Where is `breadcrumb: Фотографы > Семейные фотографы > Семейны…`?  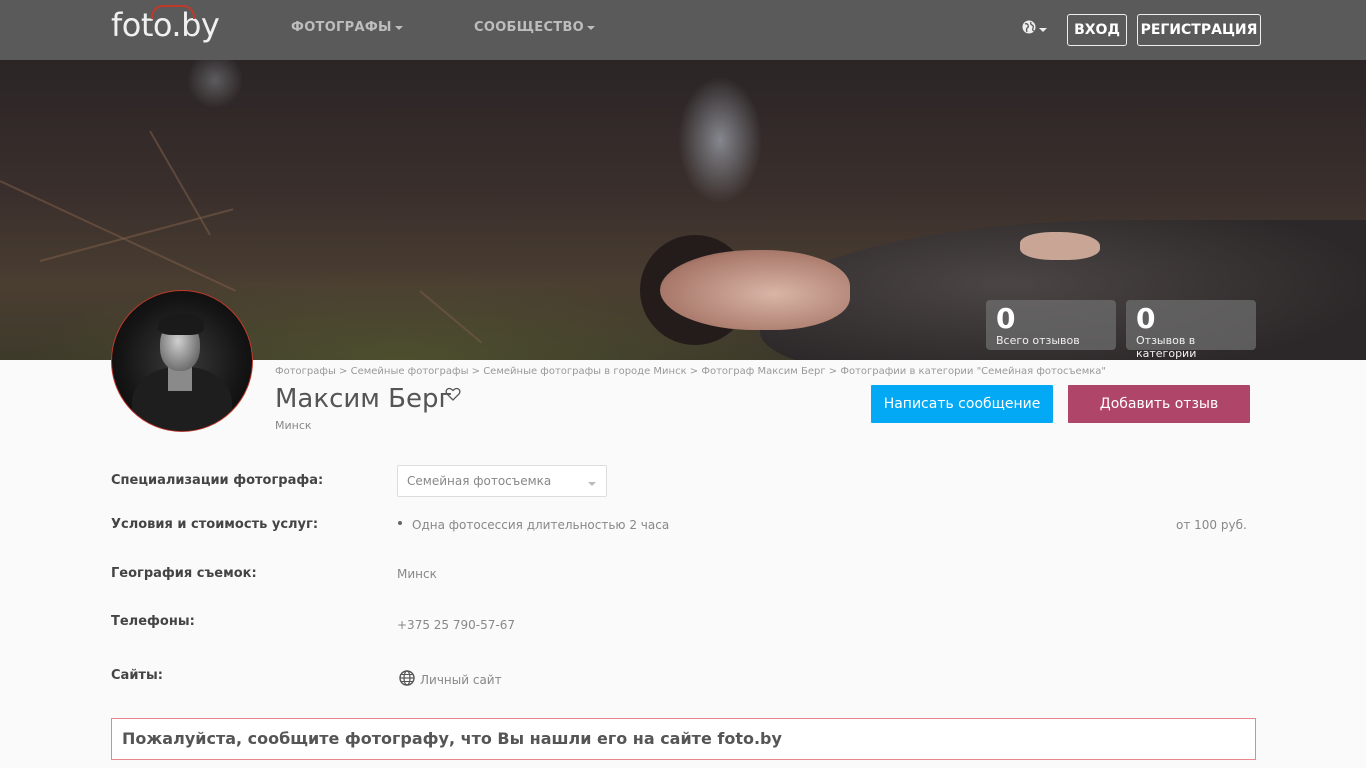
breadcrumb: Фотографы > Семейные фотографы > Семейны… is located at coordinates (690, 371).